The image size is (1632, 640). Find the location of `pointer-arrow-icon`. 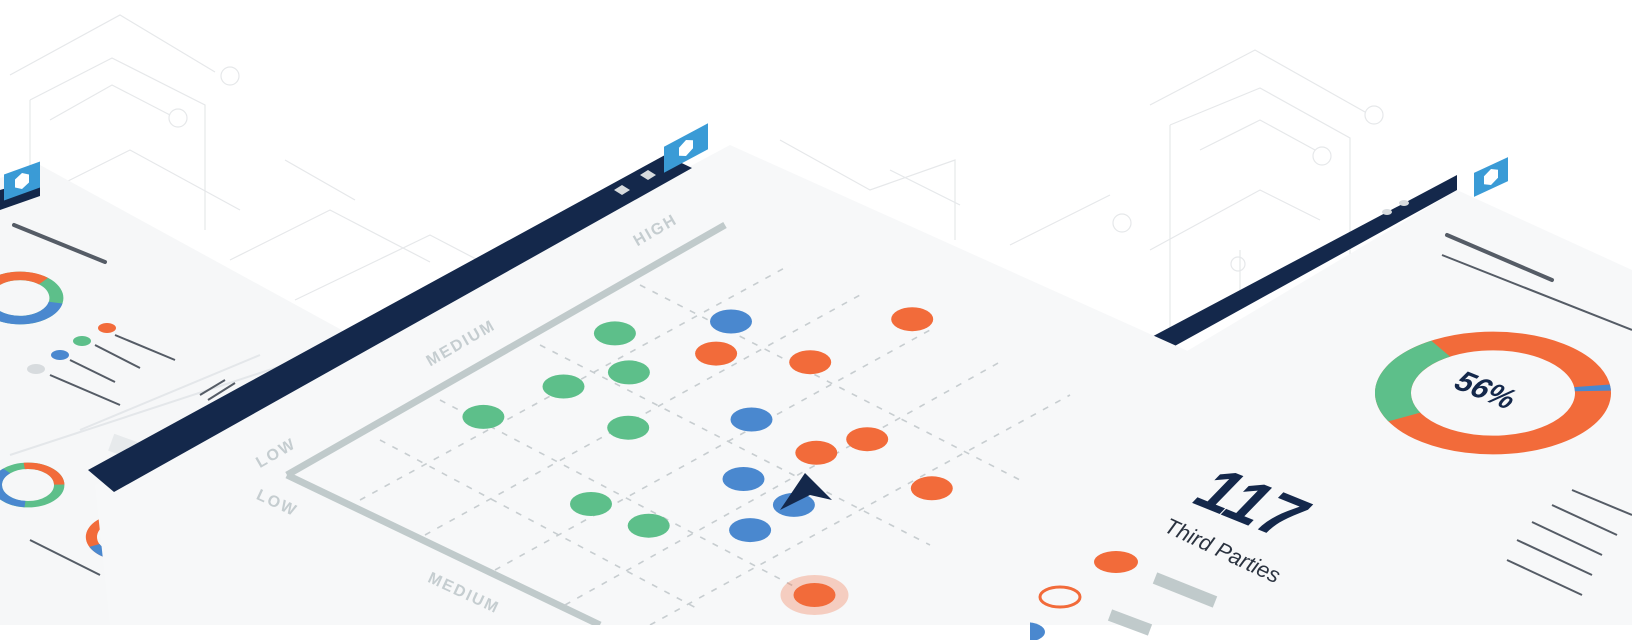

pointer-arrow-icon is located at coordinates (806, 491).